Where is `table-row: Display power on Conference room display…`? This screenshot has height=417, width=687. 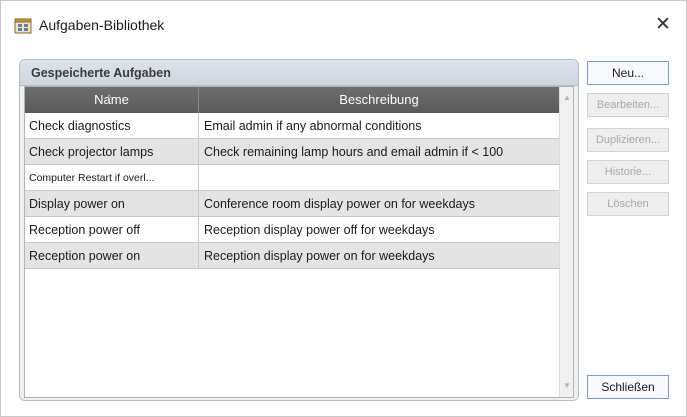
table-row: Display power on Conference room display… is located at coordinates (292, 204).